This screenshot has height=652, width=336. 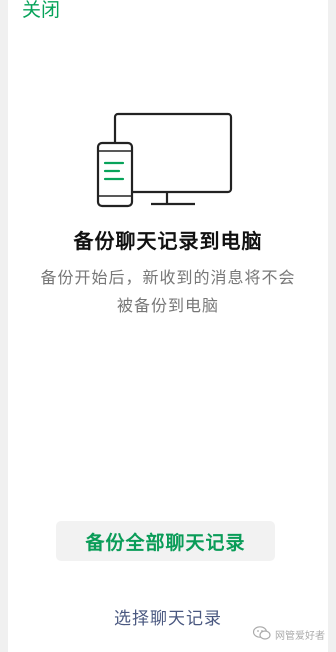 I want to click on backup-all-button: 备份全部聊天记录, so click(x=165, y=541).